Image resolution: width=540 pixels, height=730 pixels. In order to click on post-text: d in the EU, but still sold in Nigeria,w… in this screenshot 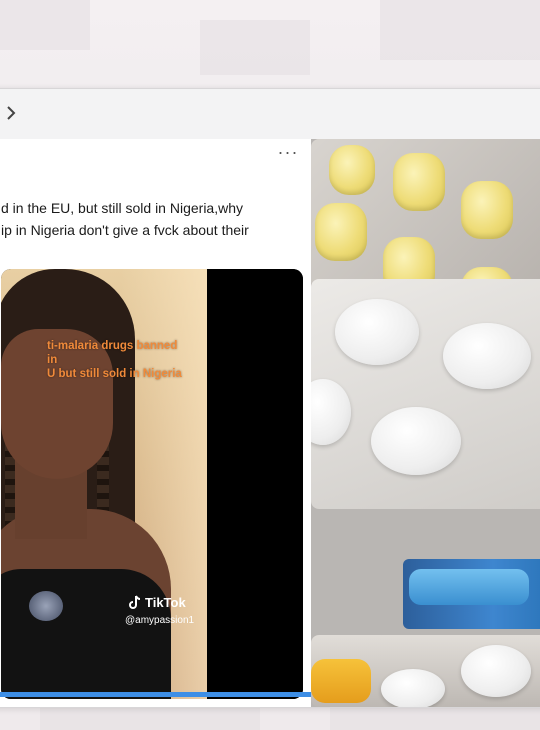, I will do `click(125, 219)`.